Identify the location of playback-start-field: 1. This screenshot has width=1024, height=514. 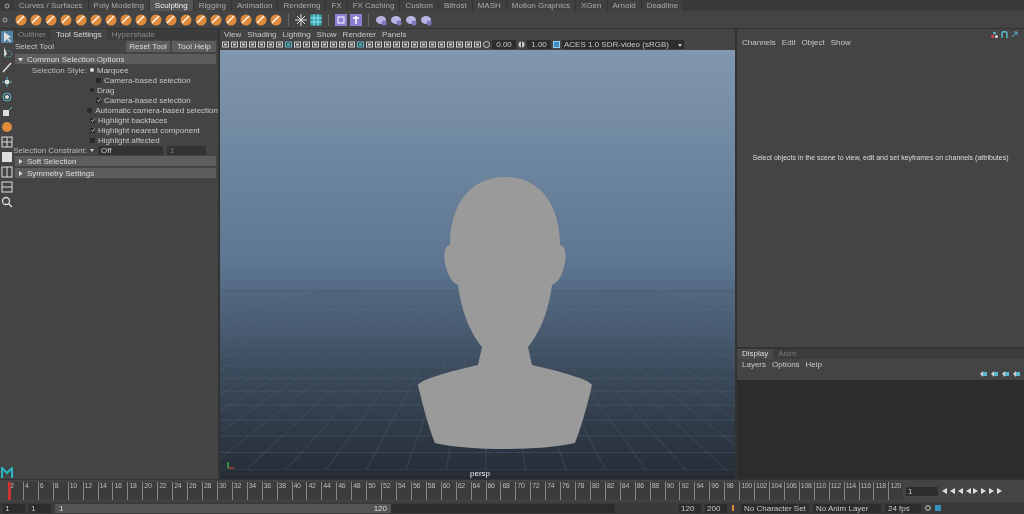
(40, 508).